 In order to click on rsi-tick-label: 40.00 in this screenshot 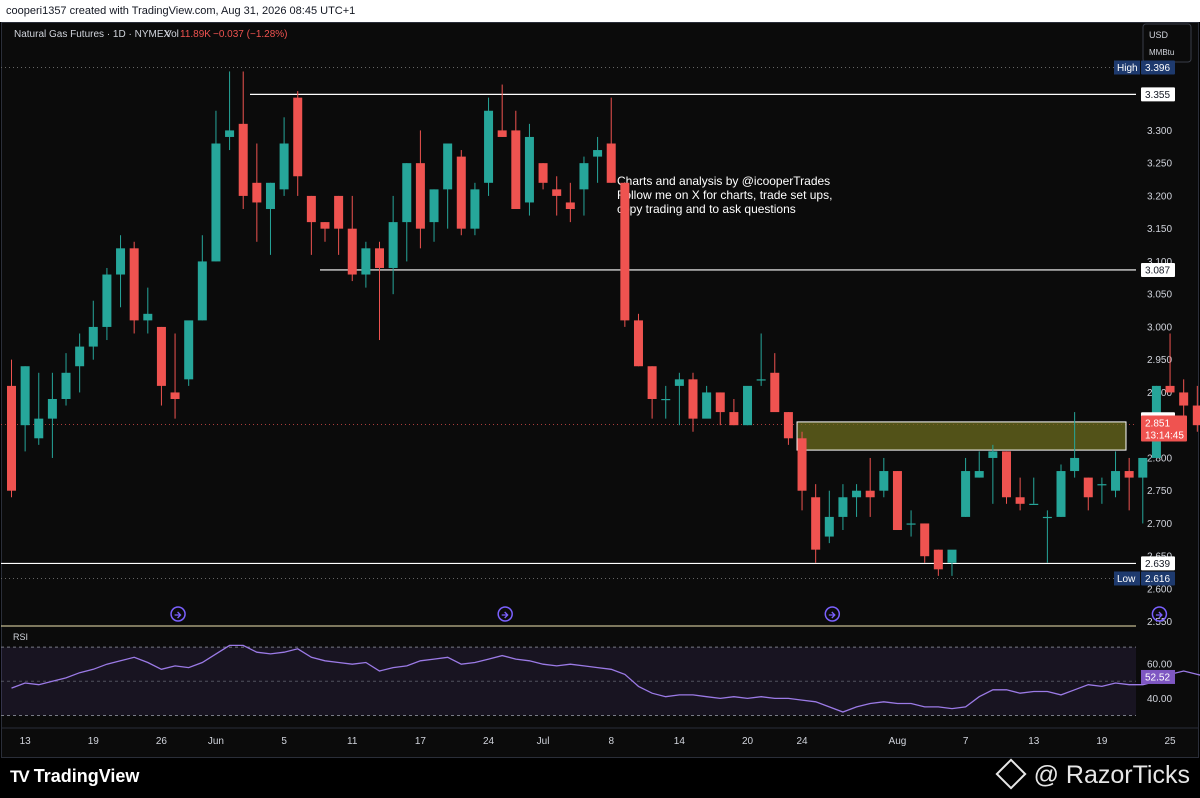, I will do `click(1159, 699)`.